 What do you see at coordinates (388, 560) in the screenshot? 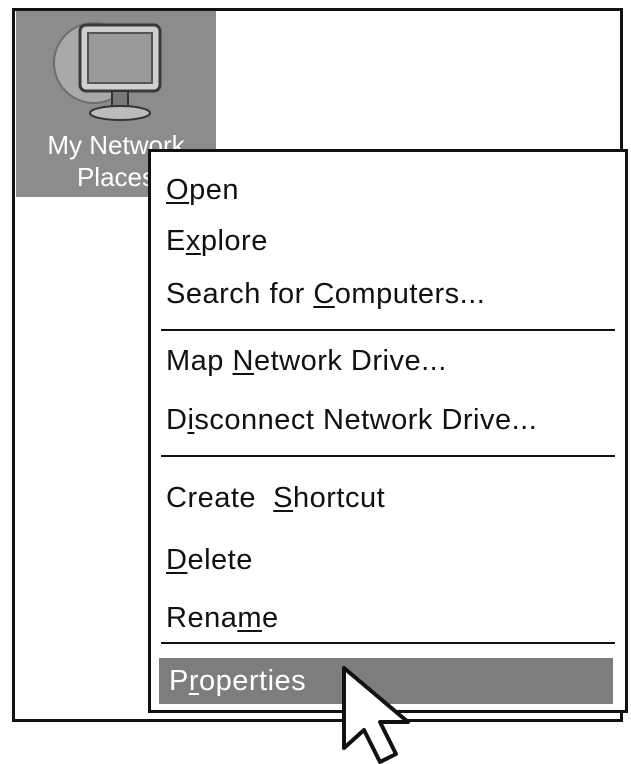
I see `menu-item-delete: Delete` at bounding box center [388, 560].